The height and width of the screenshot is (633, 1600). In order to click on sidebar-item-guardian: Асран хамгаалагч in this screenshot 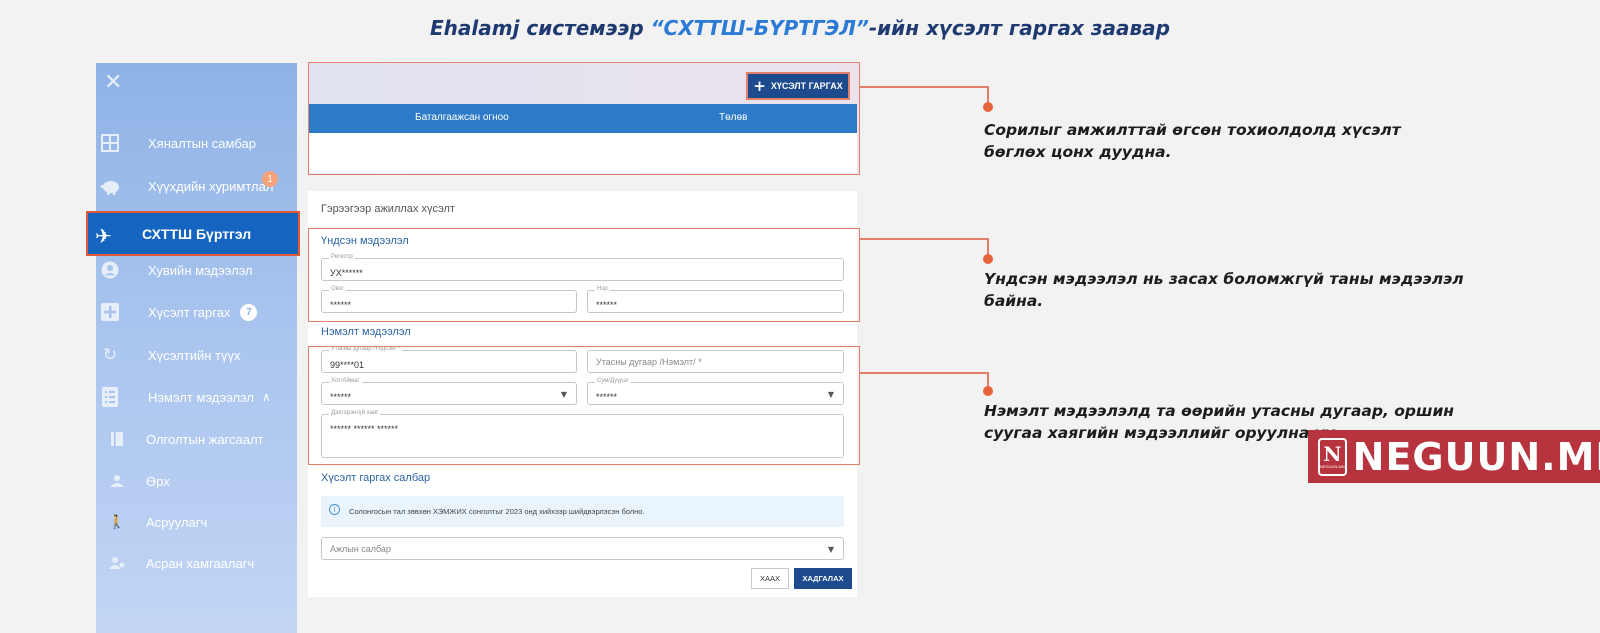, I will do `click(196, 563)`.